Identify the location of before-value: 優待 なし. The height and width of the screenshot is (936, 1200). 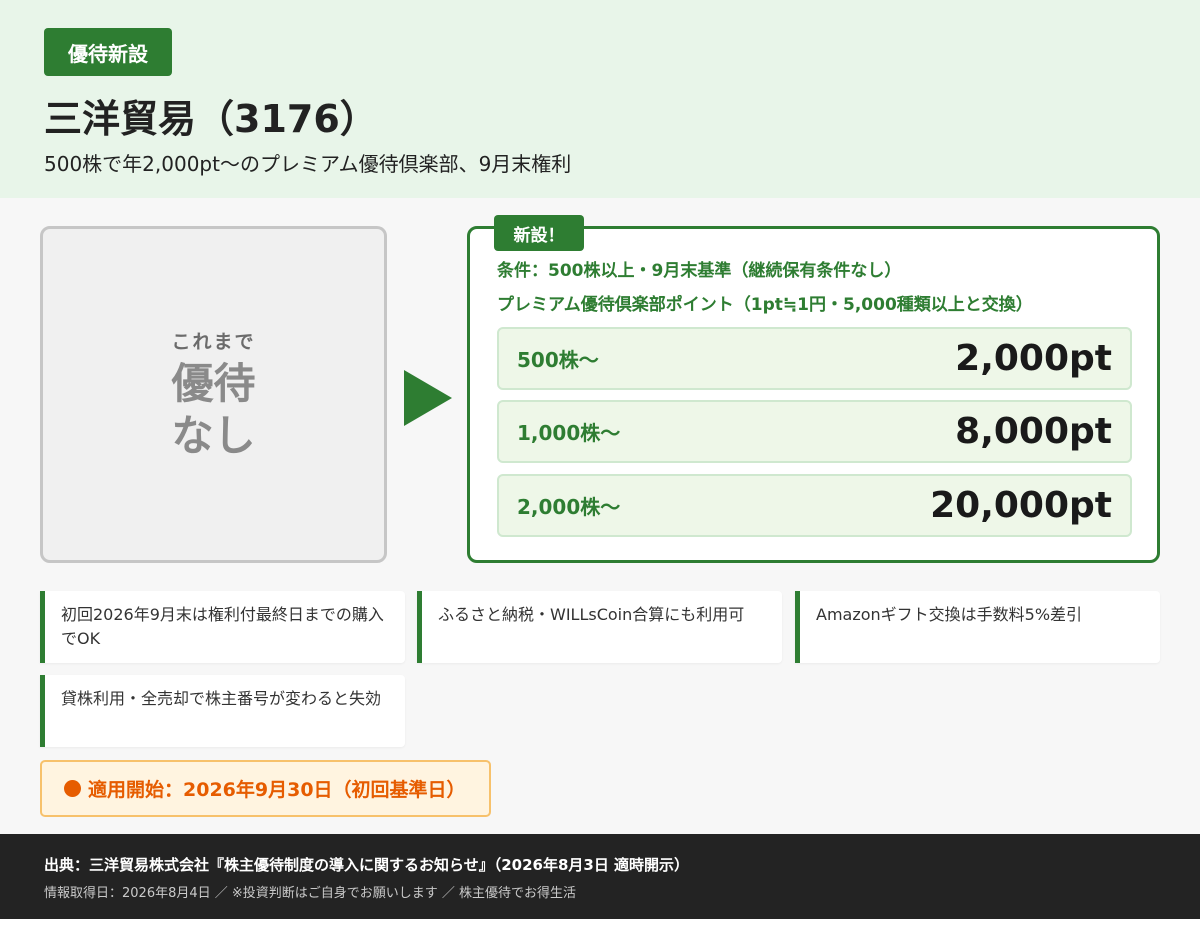
(213, 410).